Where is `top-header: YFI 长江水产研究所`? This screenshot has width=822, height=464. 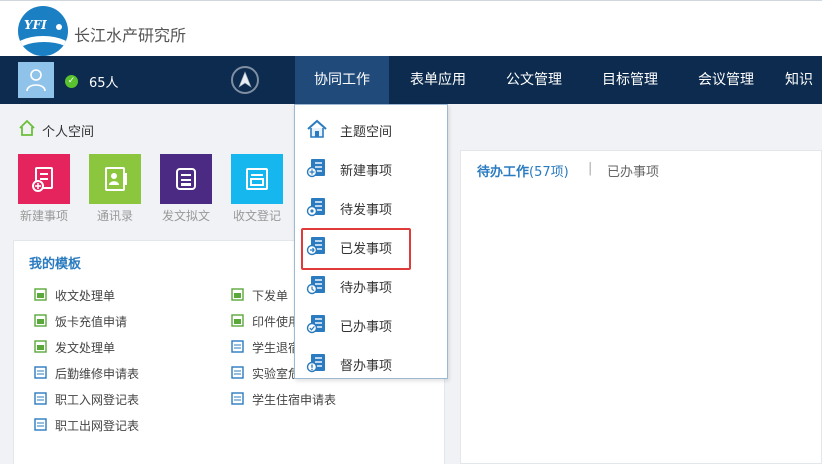 top-header: YFI 长江水产研究所 is located at coordinates (411, 28).